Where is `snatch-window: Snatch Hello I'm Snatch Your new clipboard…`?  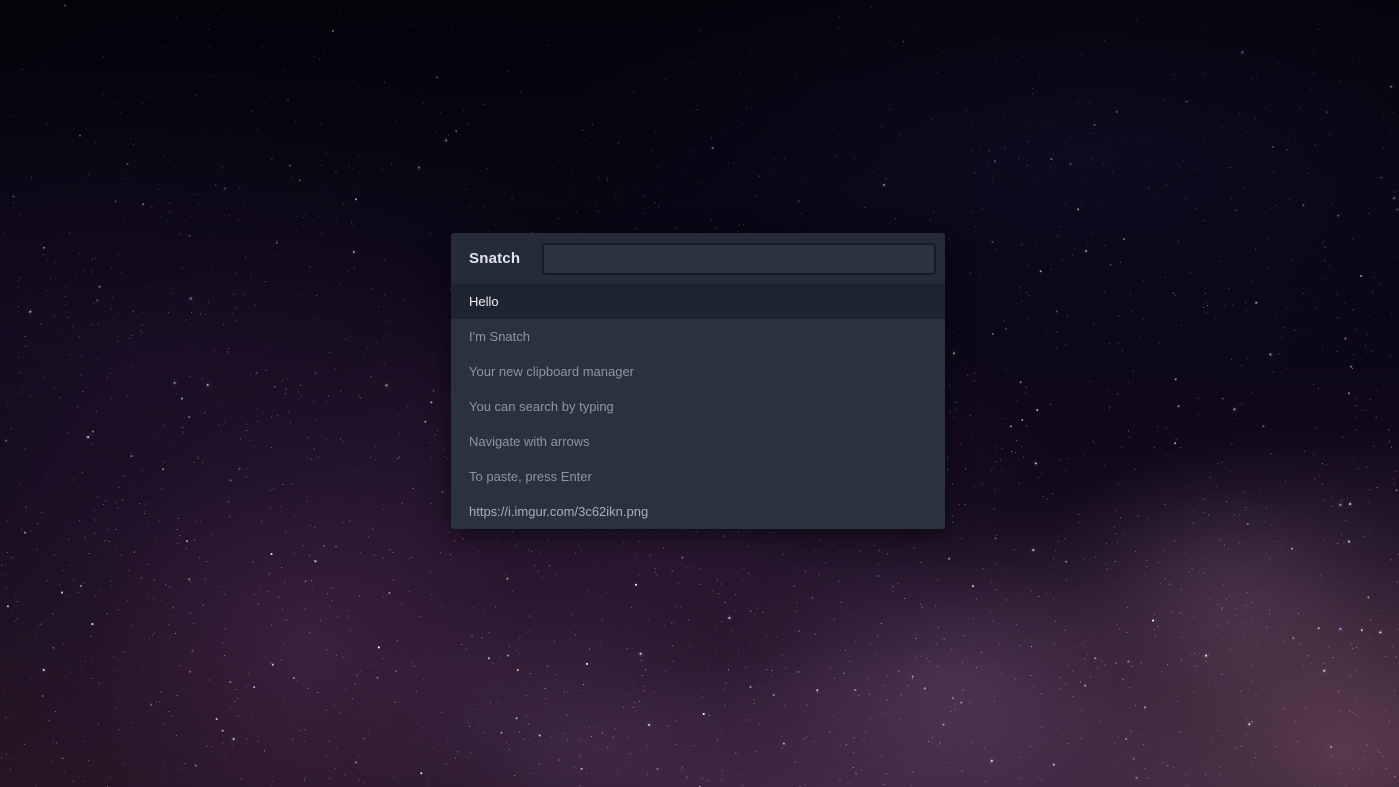
snatch-window: Snatch Hello I'm Snatch Your new clipboard… is located at coordinates (698, 381).